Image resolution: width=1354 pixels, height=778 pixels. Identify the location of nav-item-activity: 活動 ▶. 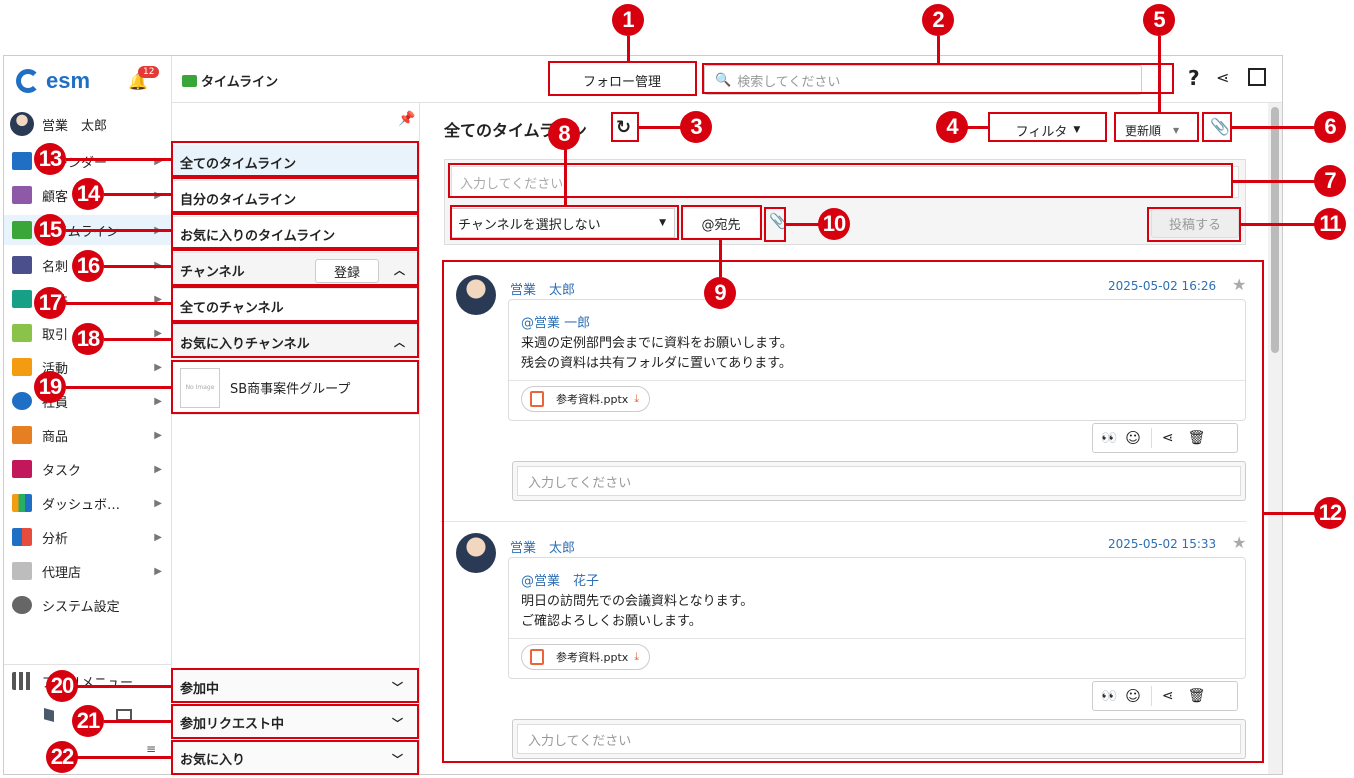
(88, 367).